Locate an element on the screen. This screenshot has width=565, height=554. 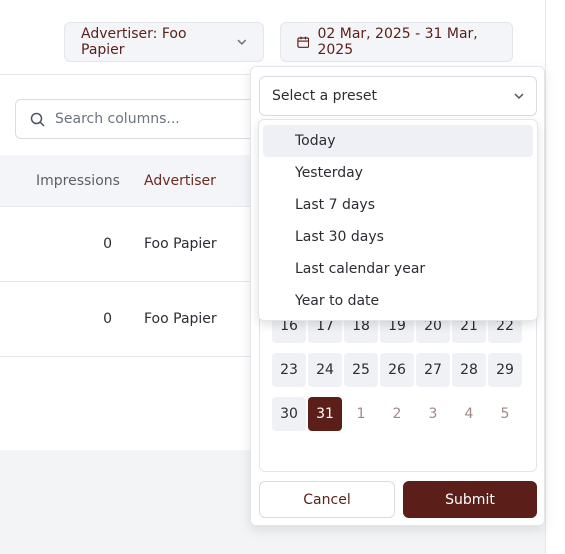
calendar-day: 5 is located at coordinates (505, 414).